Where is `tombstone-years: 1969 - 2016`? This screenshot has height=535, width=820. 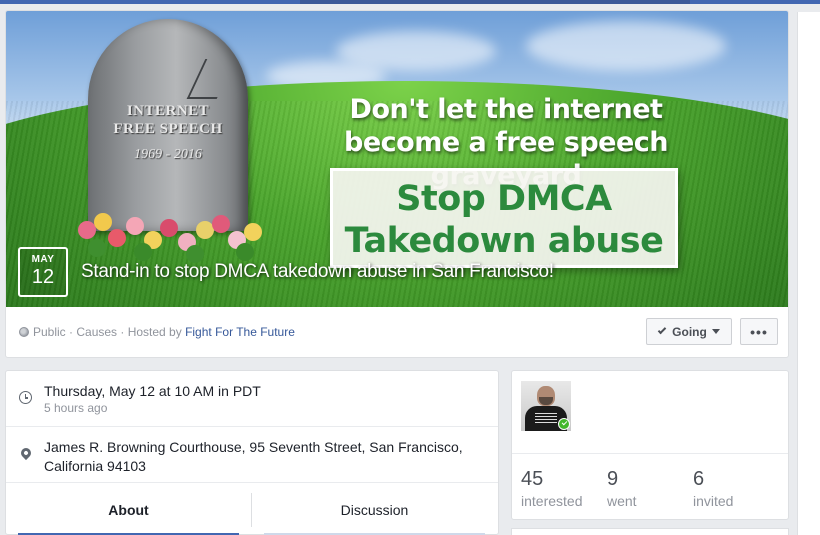
tombstone-years: 1969 - 2016 is located at coordinates (168, 154).